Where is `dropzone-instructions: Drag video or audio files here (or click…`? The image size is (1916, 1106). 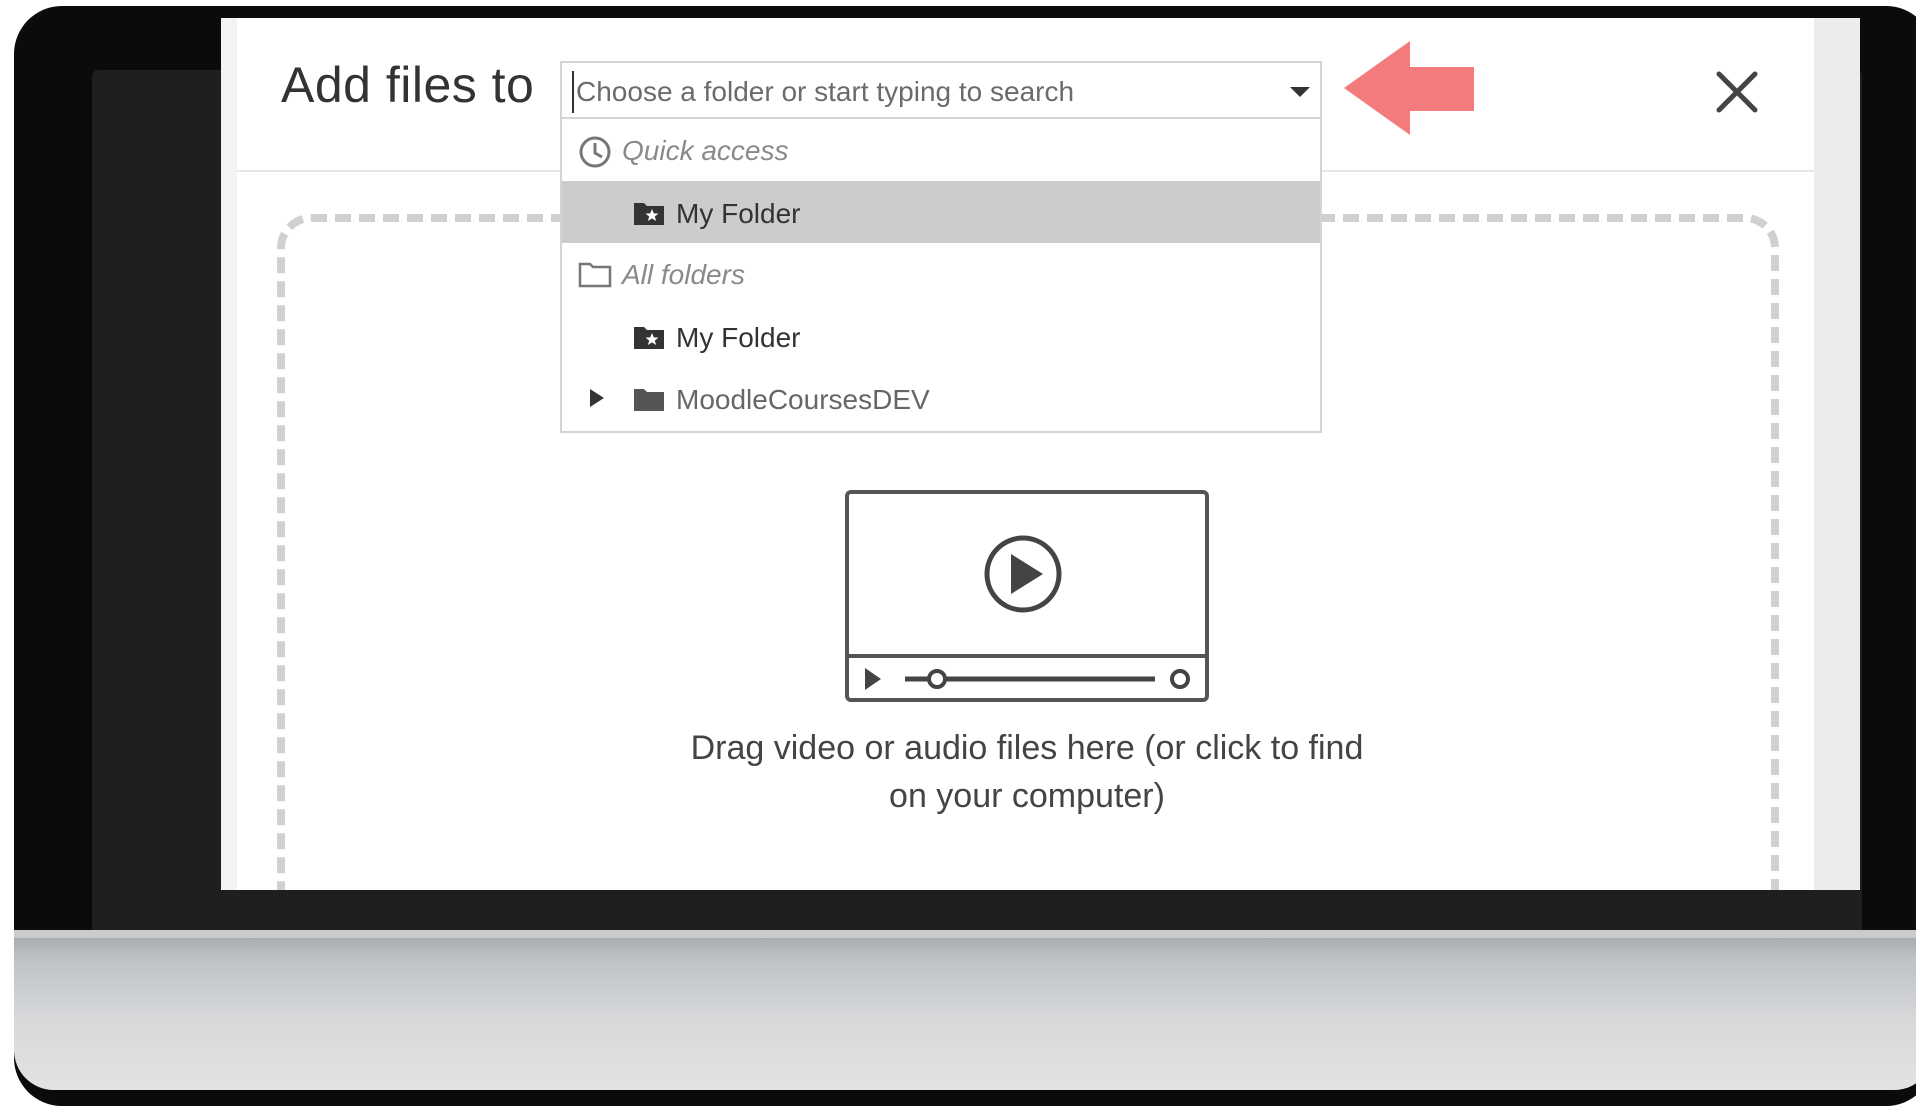 dropzone-instructions: Drag video or audio files here (or click… is located at coordinates (1027, 772).